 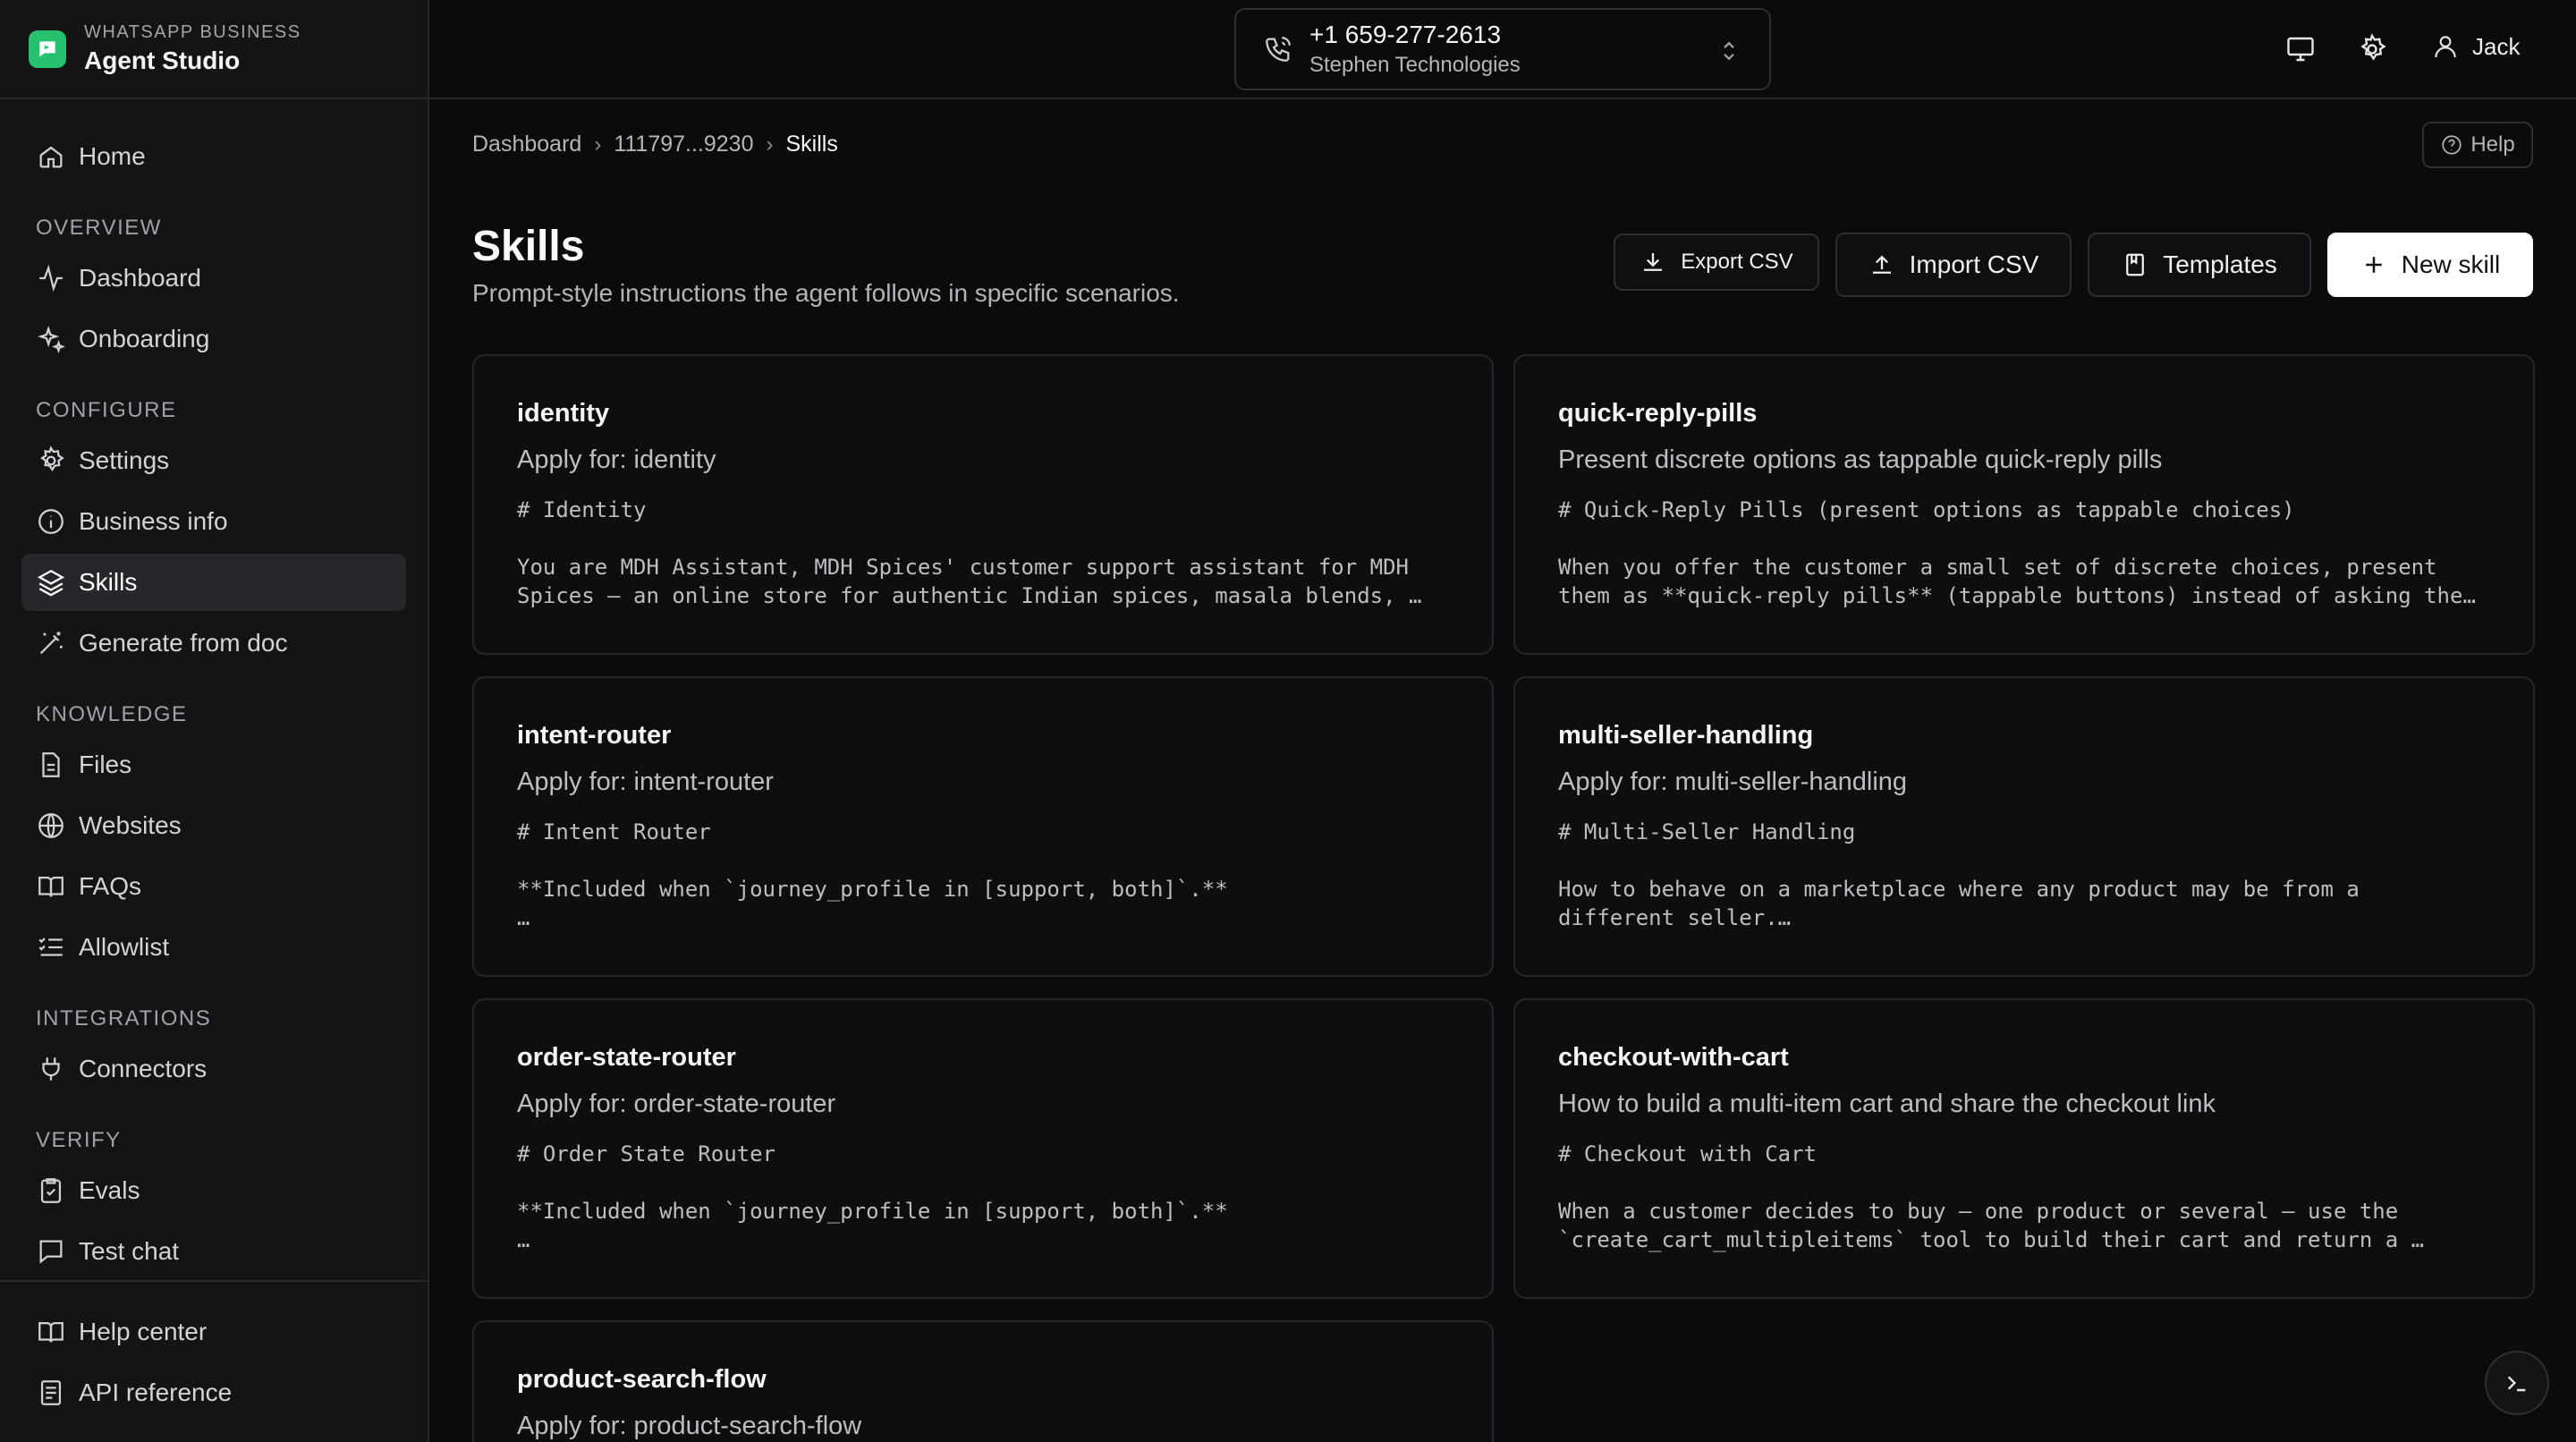 I want to click on skill-card: product-search-flow Apply for, so click(x=983, y=1381).